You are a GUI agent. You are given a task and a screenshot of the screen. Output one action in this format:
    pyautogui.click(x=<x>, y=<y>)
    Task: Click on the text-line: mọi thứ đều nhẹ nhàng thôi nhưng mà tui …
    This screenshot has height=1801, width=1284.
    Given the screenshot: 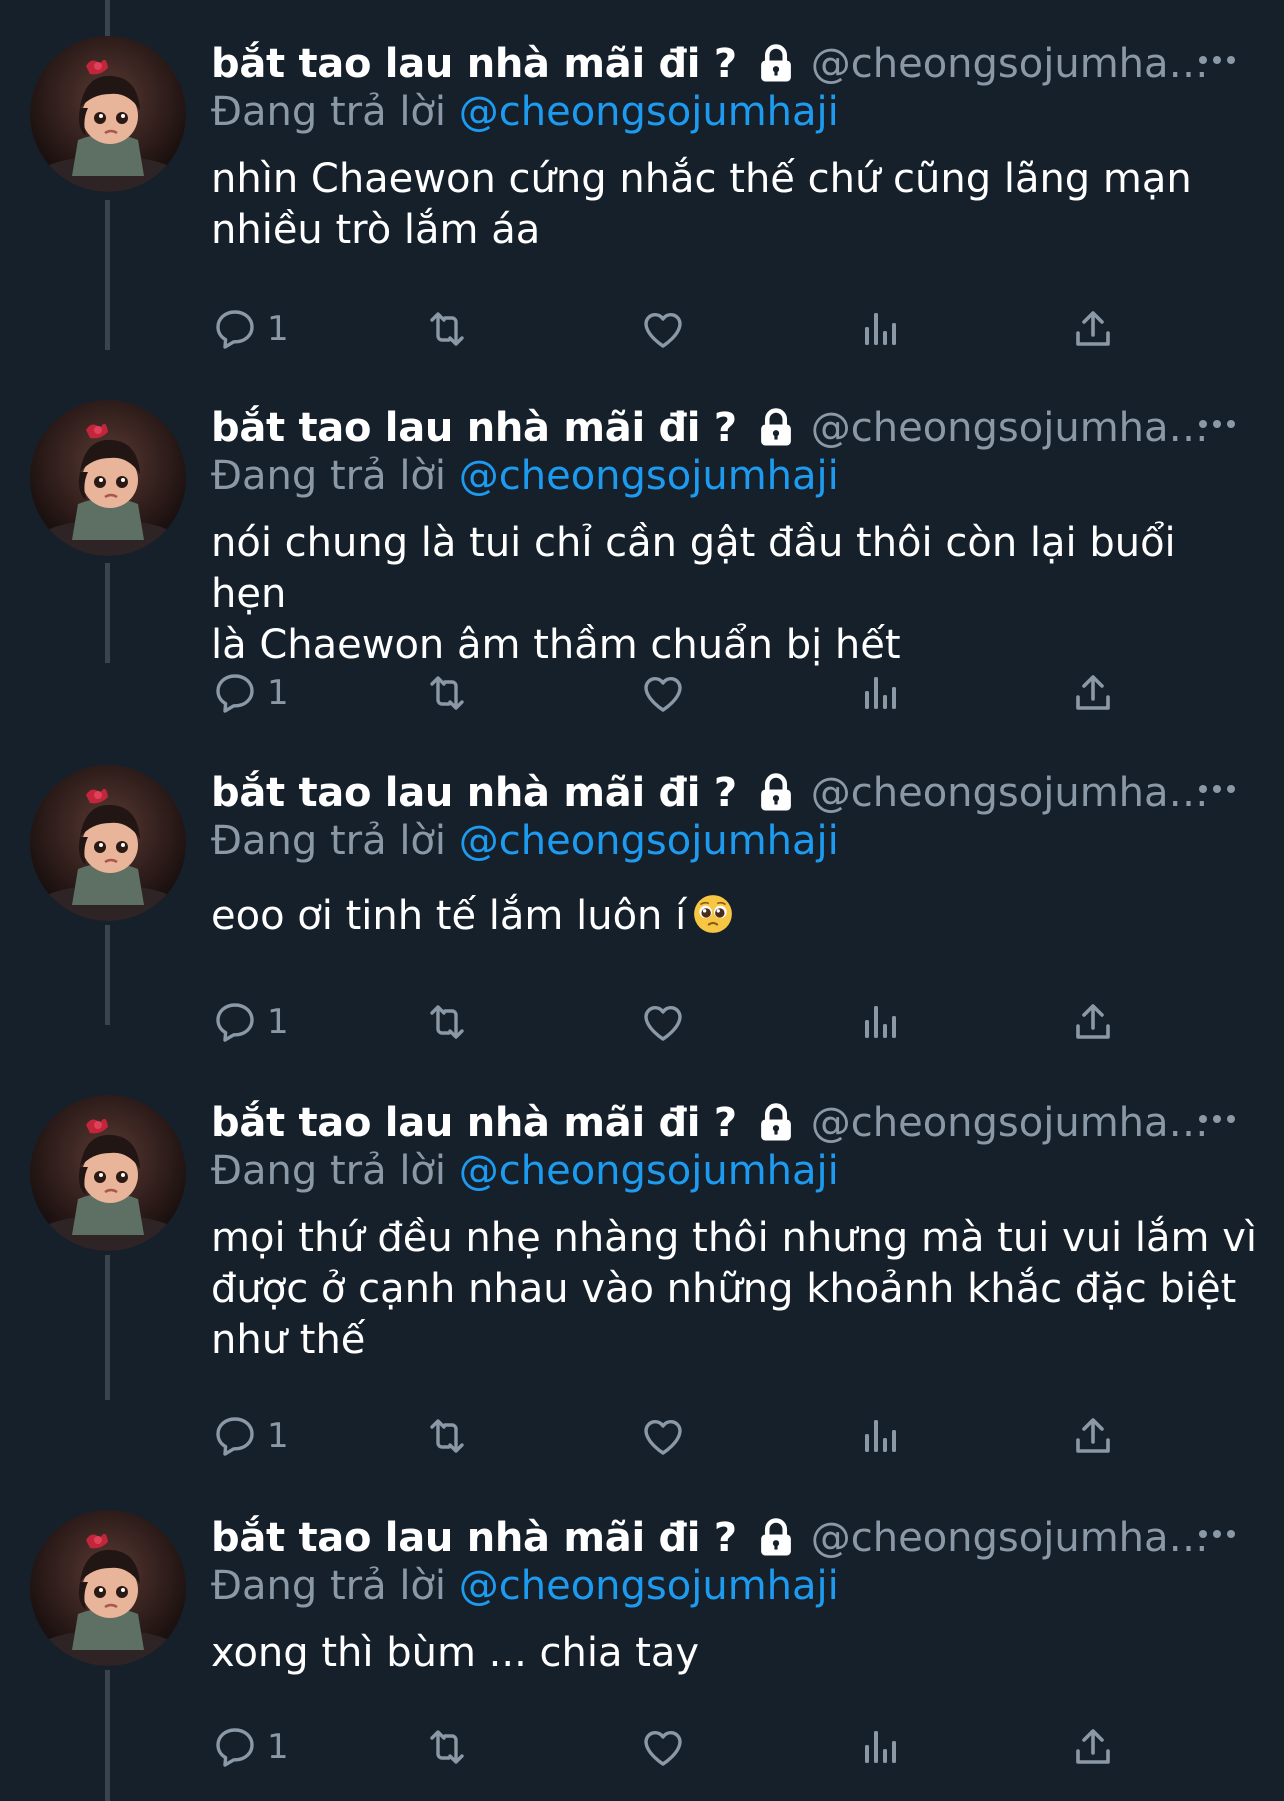 What is the action you would take?
    pyautogui.click(x=734, y=1238)
    